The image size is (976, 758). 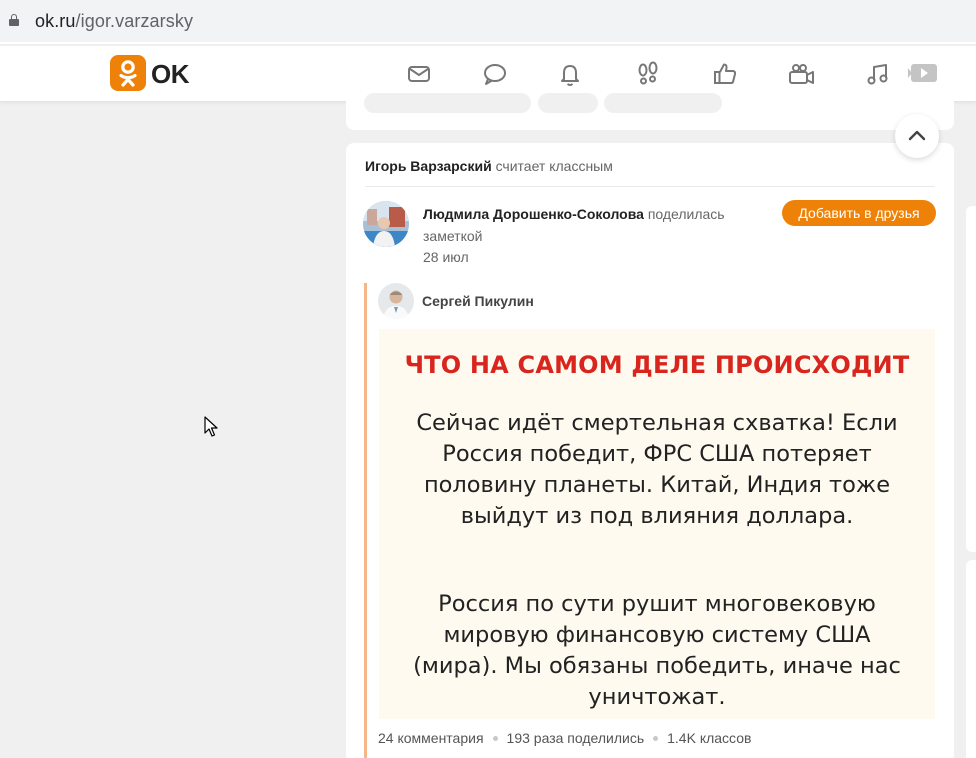 I want to click on activity-header: Игорь Варзарский считает классным, so click(x=489, y=166).